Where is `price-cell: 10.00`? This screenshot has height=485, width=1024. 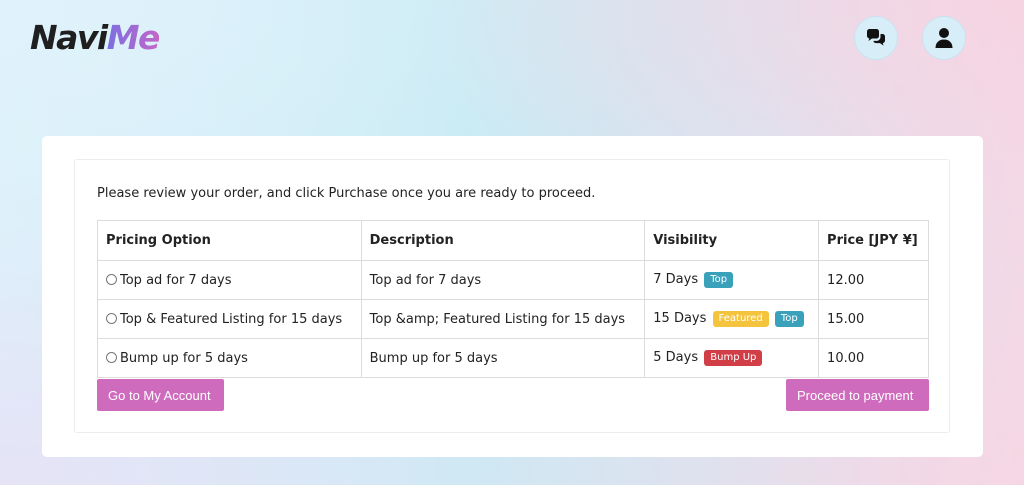
price-cell: 10.00 is located at coordinates (873, 358).